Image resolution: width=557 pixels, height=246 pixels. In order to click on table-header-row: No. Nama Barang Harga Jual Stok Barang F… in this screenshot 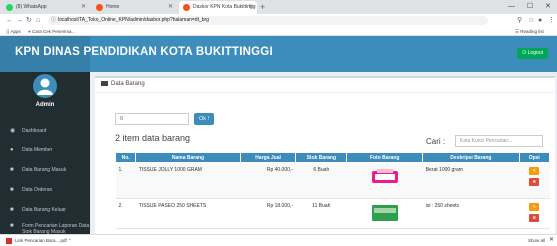, I will do `click(332, 157)`.